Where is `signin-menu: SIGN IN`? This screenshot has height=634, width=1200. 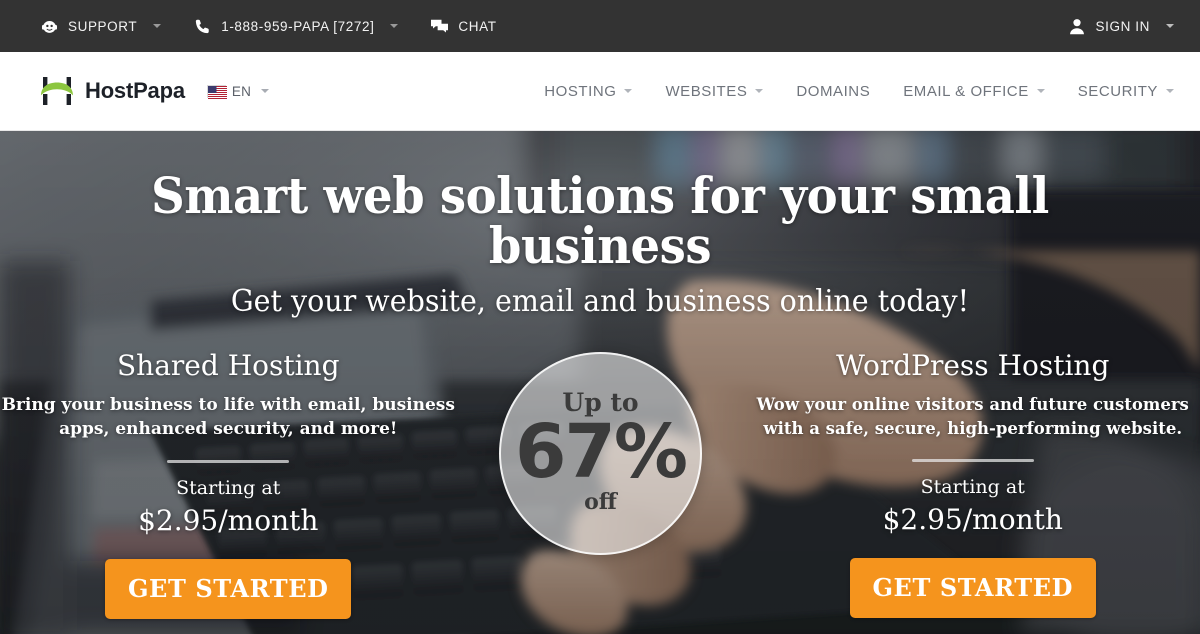
signin-menu: SIGN IN is located at coordinates (1121, 26).